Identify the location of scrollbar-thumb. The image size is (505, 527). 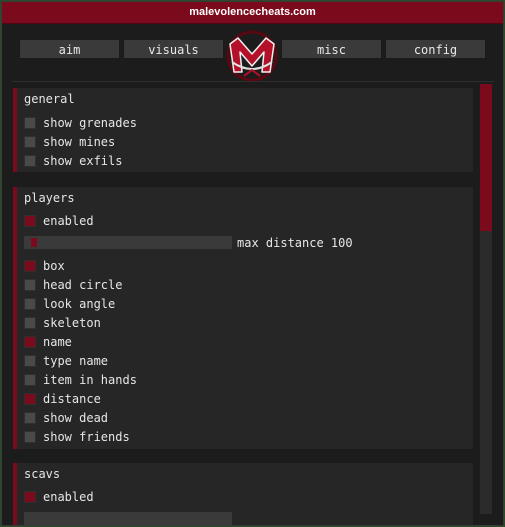
(486, 157).